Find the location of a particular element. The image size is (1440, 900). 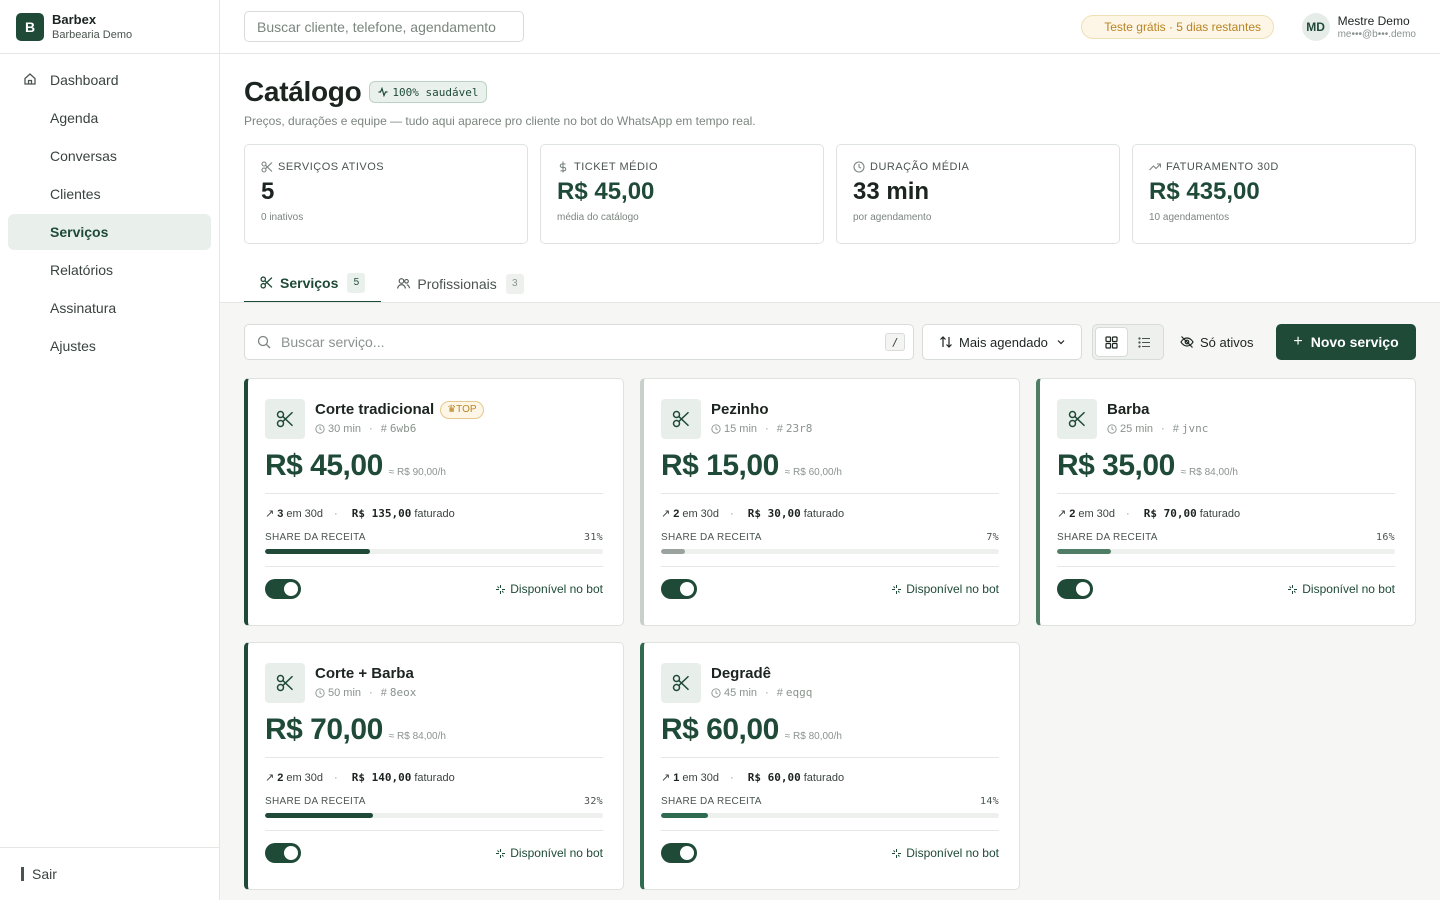

tab-servicos: Serviços 5 is located at coordinates (313, 283).